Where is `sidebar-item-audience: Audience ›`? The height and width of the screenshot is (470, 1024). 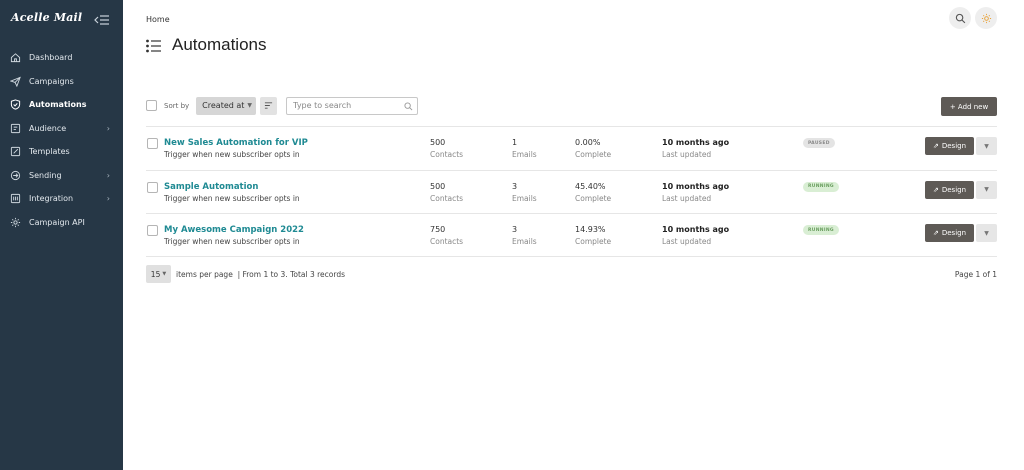
sidebar-item-audience: Audience › is located at coordinates (61, 129).